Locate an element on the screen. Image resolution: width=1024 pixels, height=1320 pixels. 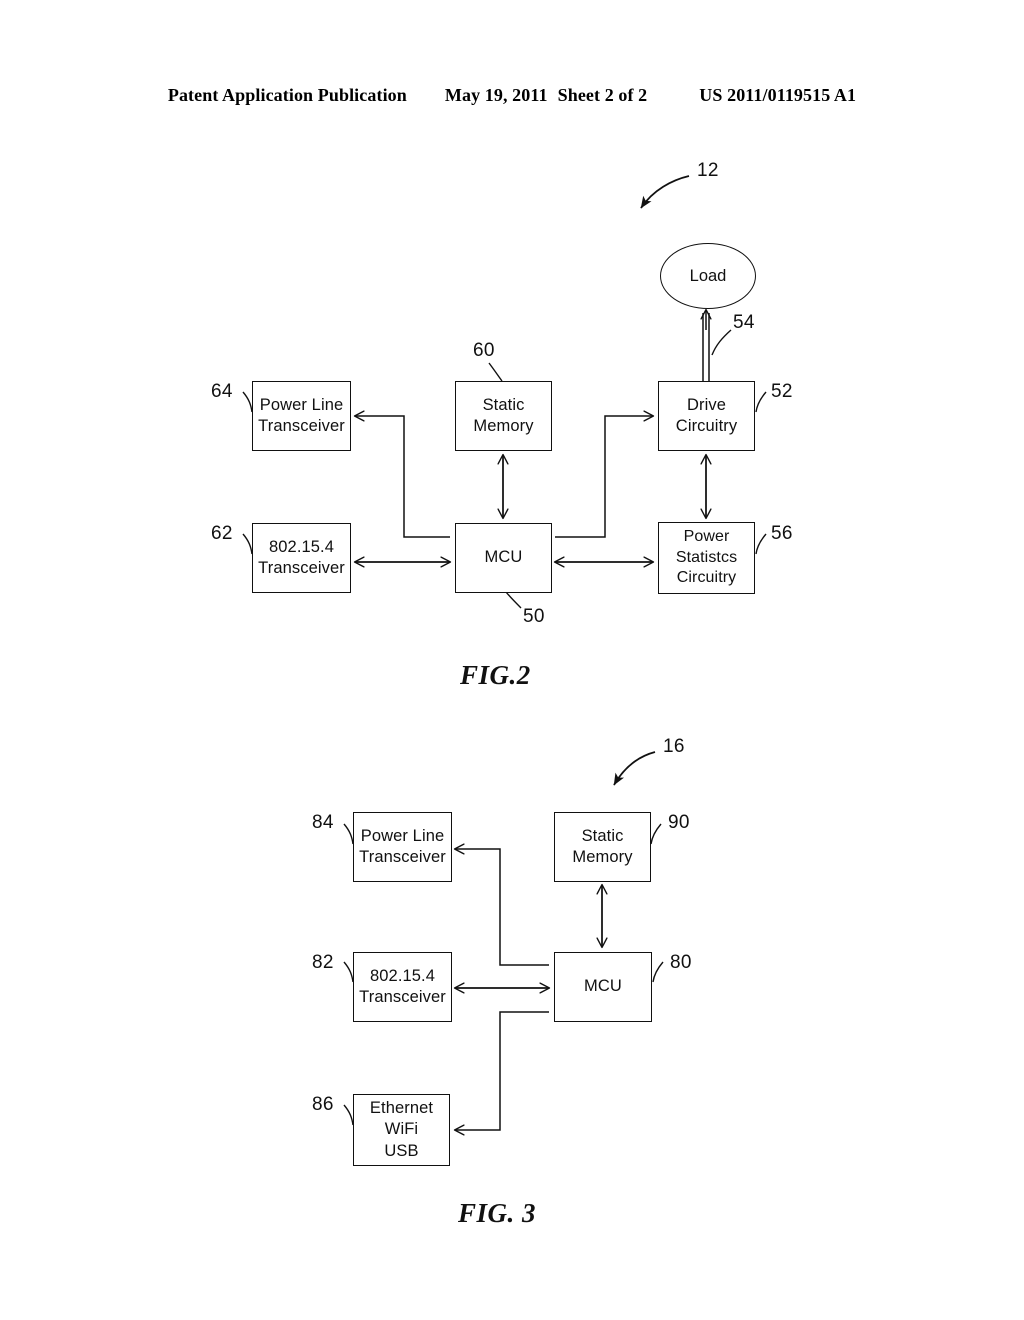
fig3-sm-line2: Memory is located at coordinates (602, 857).